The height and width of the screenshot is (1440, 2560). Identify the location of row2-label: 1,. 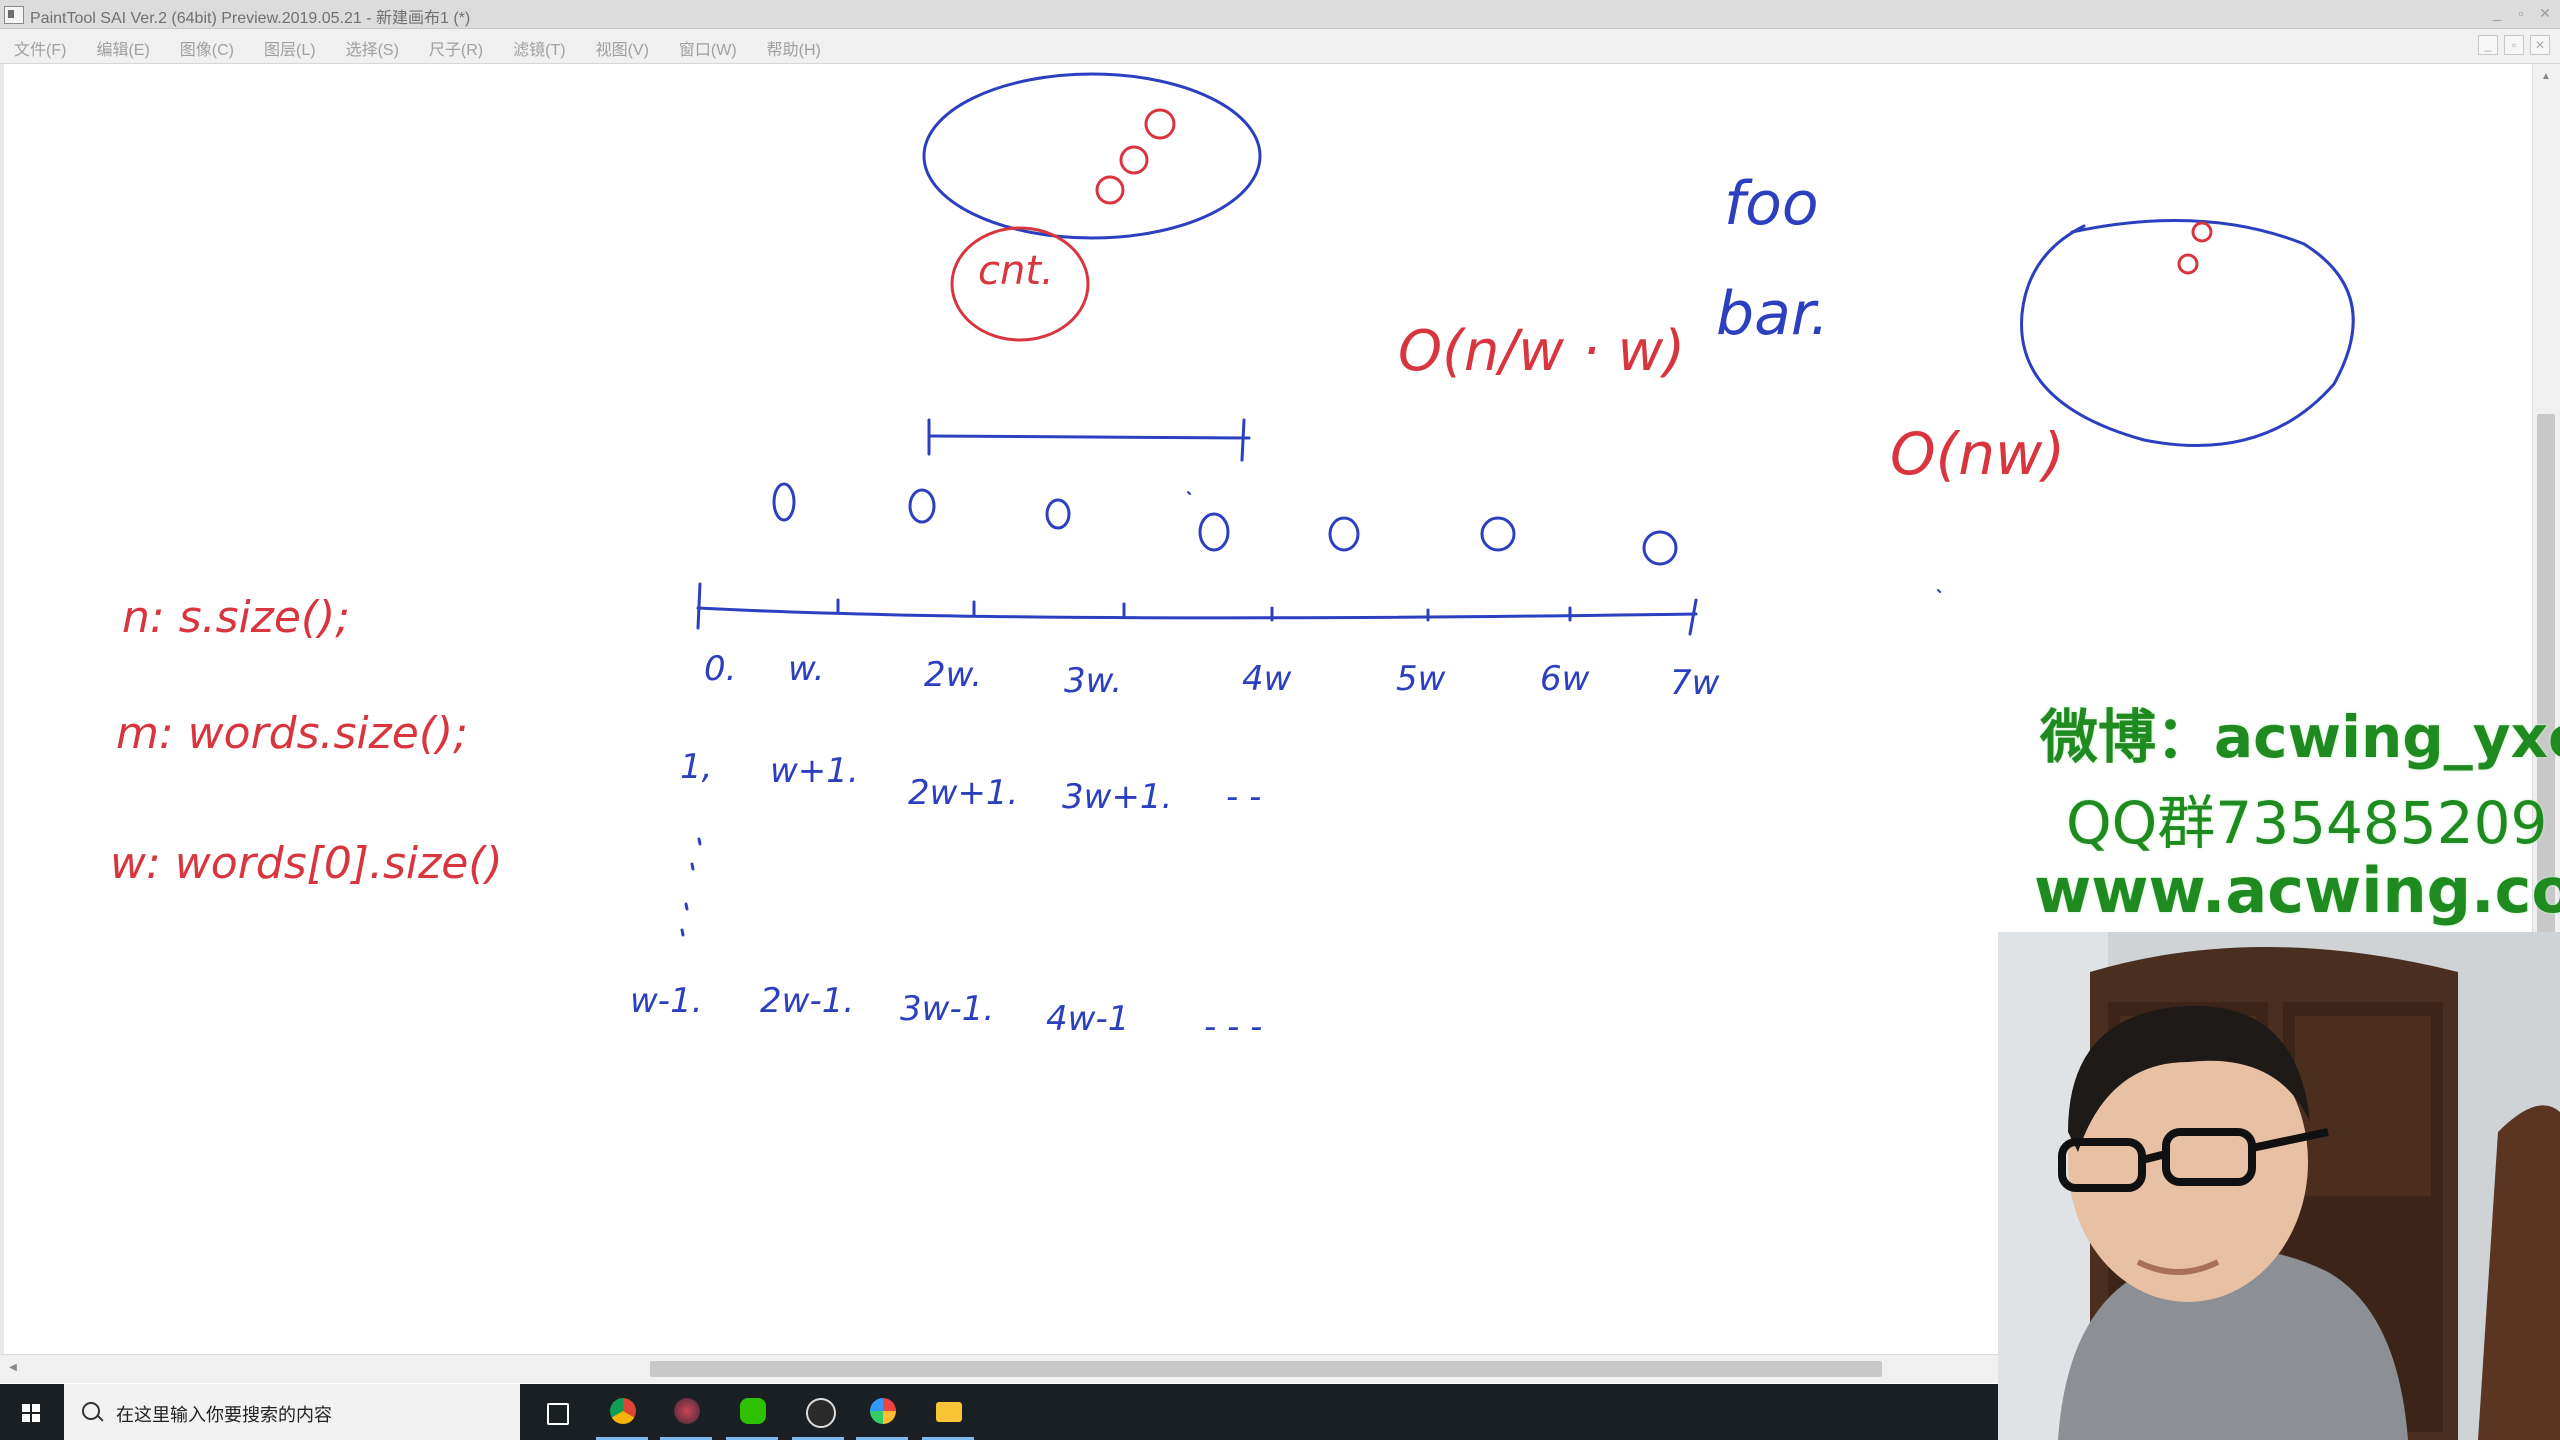
(696, 767).